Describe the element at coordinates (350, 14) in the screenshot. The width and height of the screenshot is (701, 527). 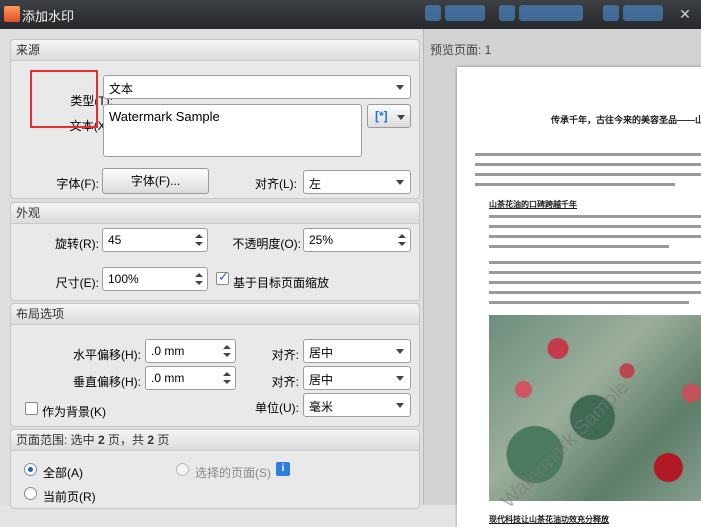
I see `title-bar: 添加水印 ✕` at that location.